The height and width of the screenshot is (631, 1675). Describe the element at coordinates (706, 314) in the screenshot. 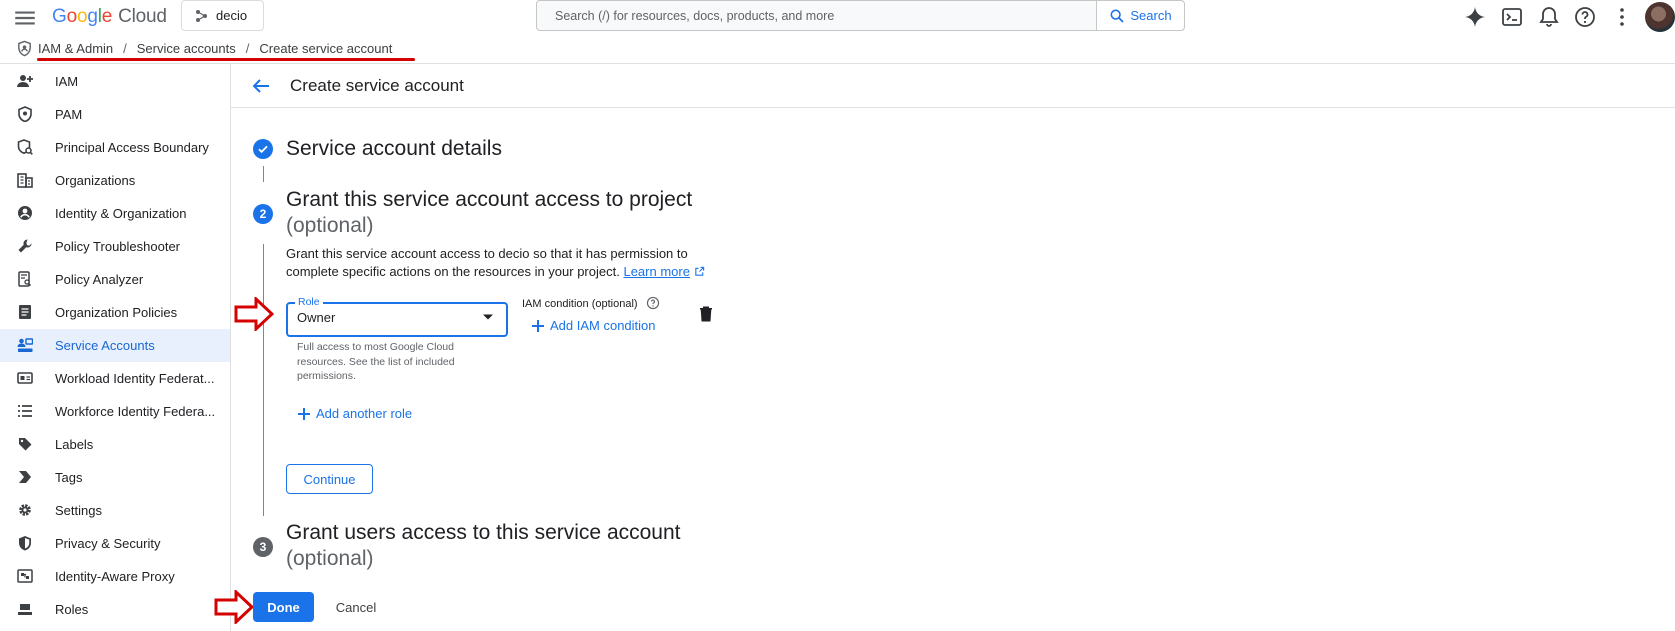

I see `delete-icon` at that location.